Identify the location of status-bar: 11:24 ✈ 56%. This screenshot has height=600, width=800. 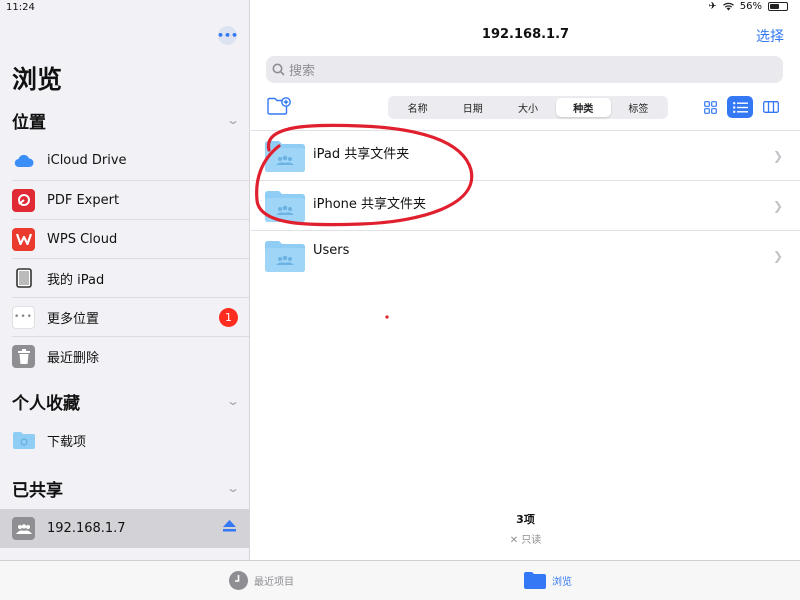
(400, 8).